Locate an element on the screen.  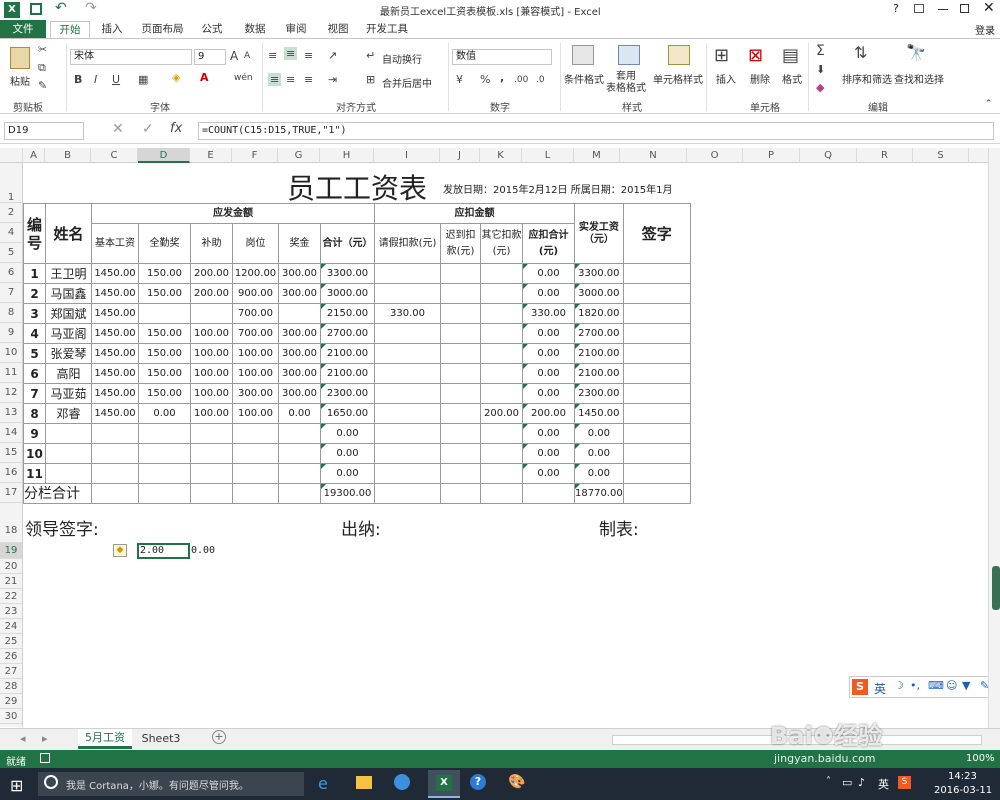
header-name: 姓名 is located at coordinates (68, 233).